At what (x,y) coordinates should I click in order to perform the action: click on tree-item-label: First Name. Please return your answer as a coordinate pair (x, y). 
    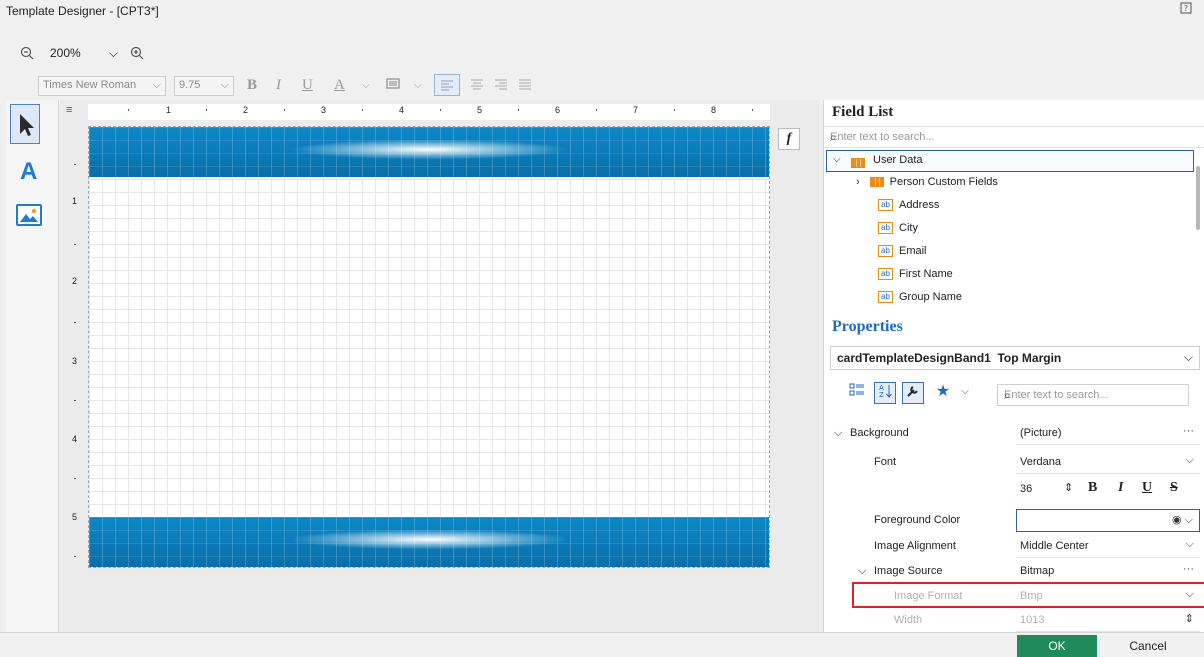
    Looking at the image, I should click on (926, 274).